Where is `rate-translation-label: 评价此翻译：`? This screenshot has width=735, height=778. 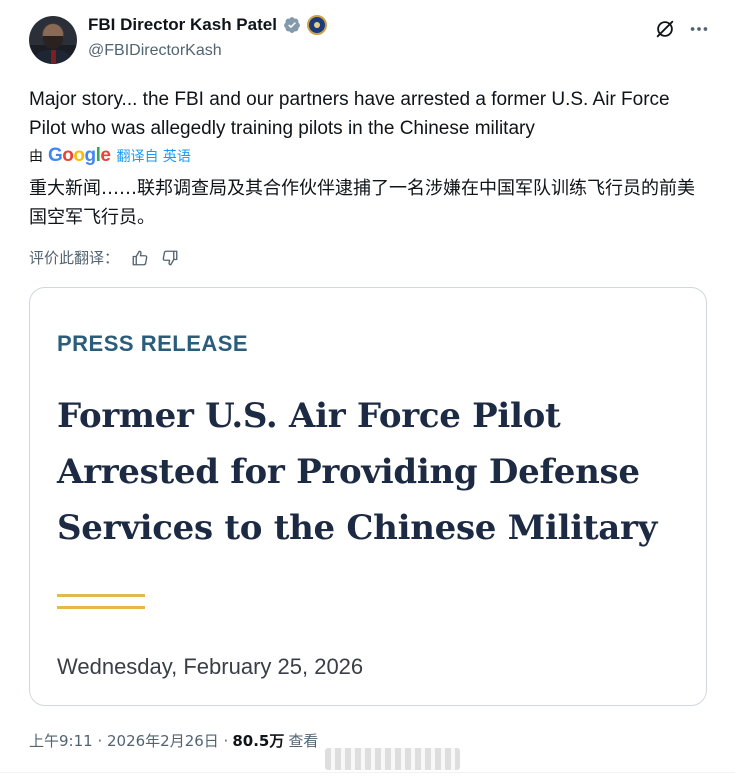 rate-translation-label: 评价此翻译： is located at coordinates (74, 258).